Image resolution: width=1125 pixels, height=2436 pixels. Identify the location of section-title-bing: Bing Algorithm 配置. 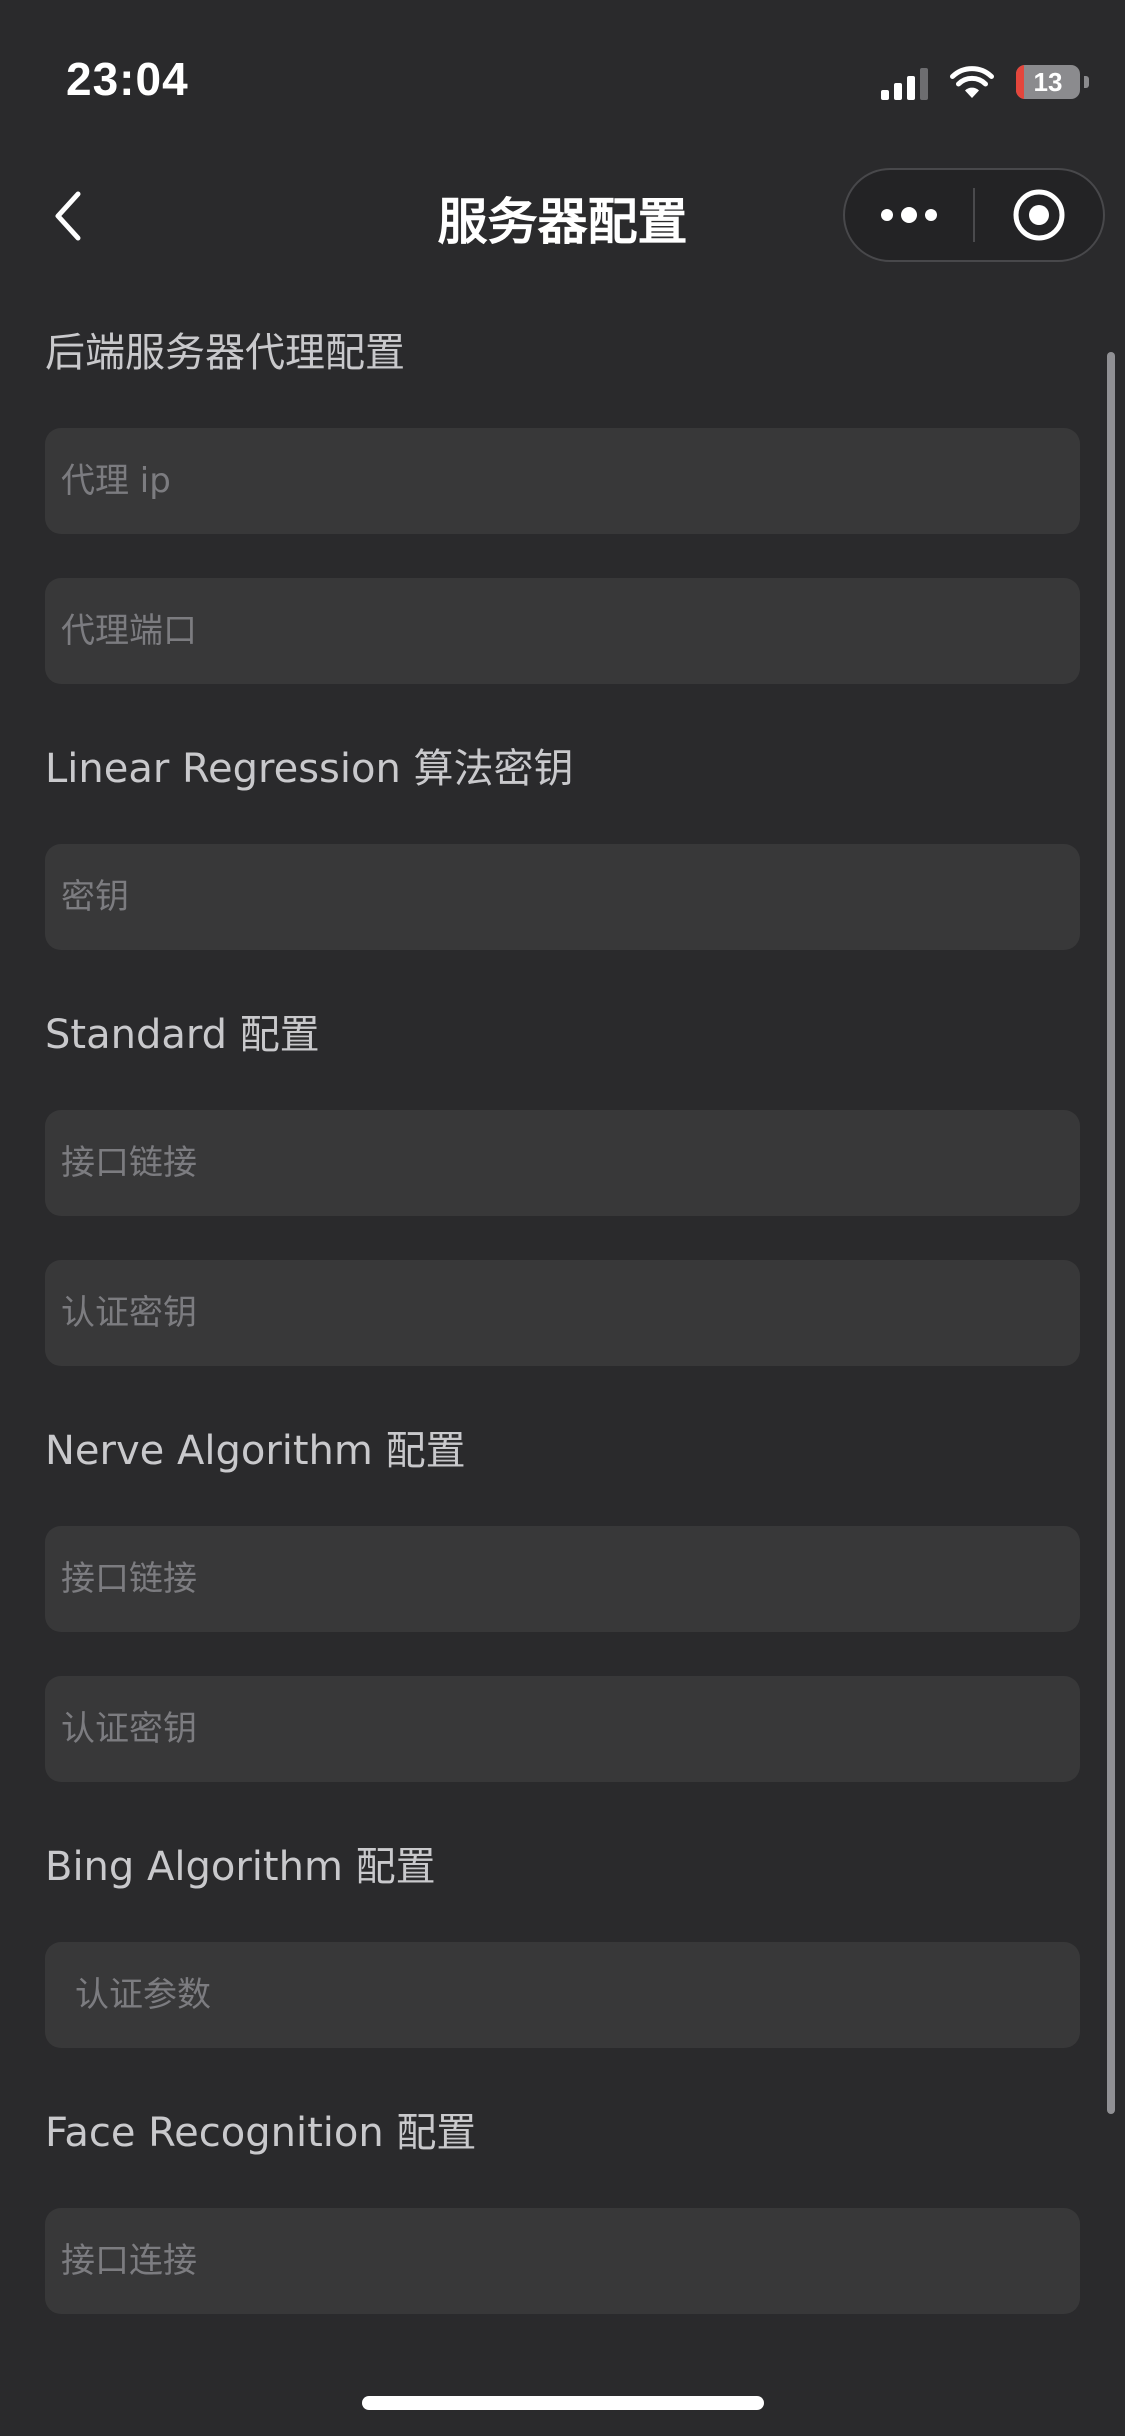
(240, 1867).